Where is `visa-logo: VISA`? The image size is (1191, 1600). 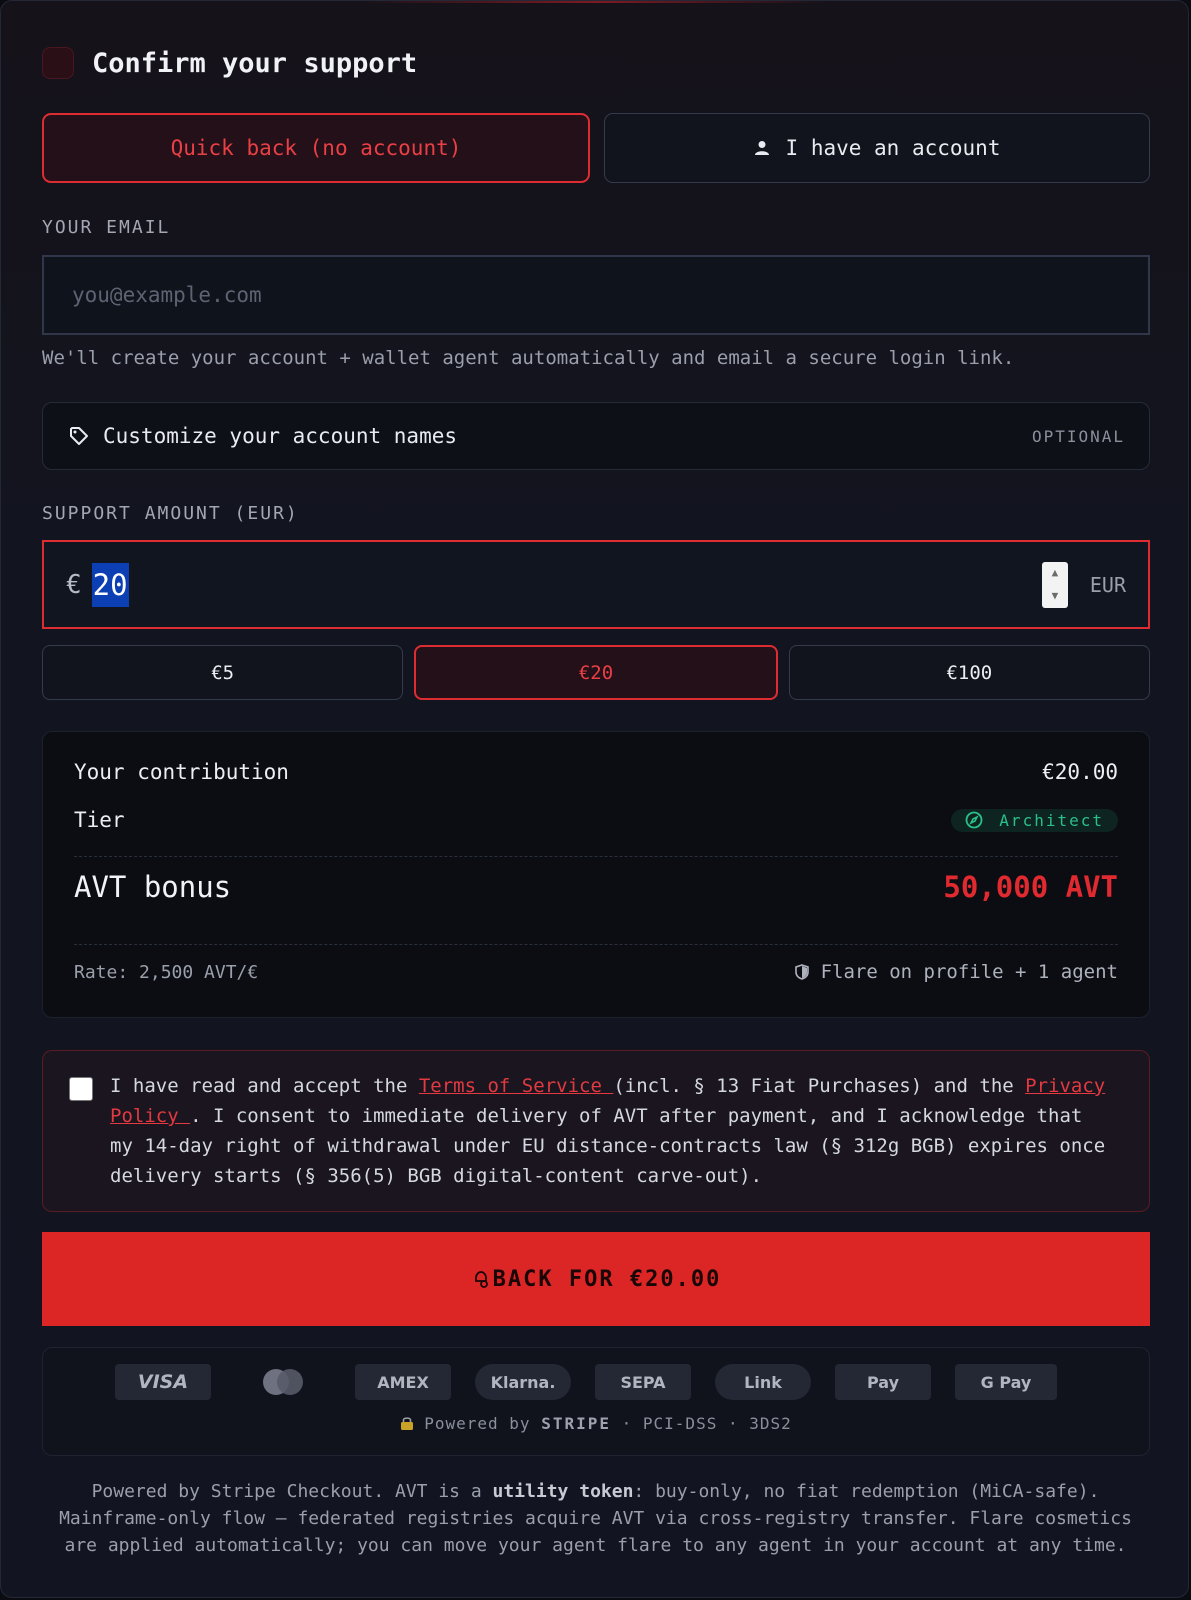
visa-logo: VISA is located at coordinates (163, 1382).